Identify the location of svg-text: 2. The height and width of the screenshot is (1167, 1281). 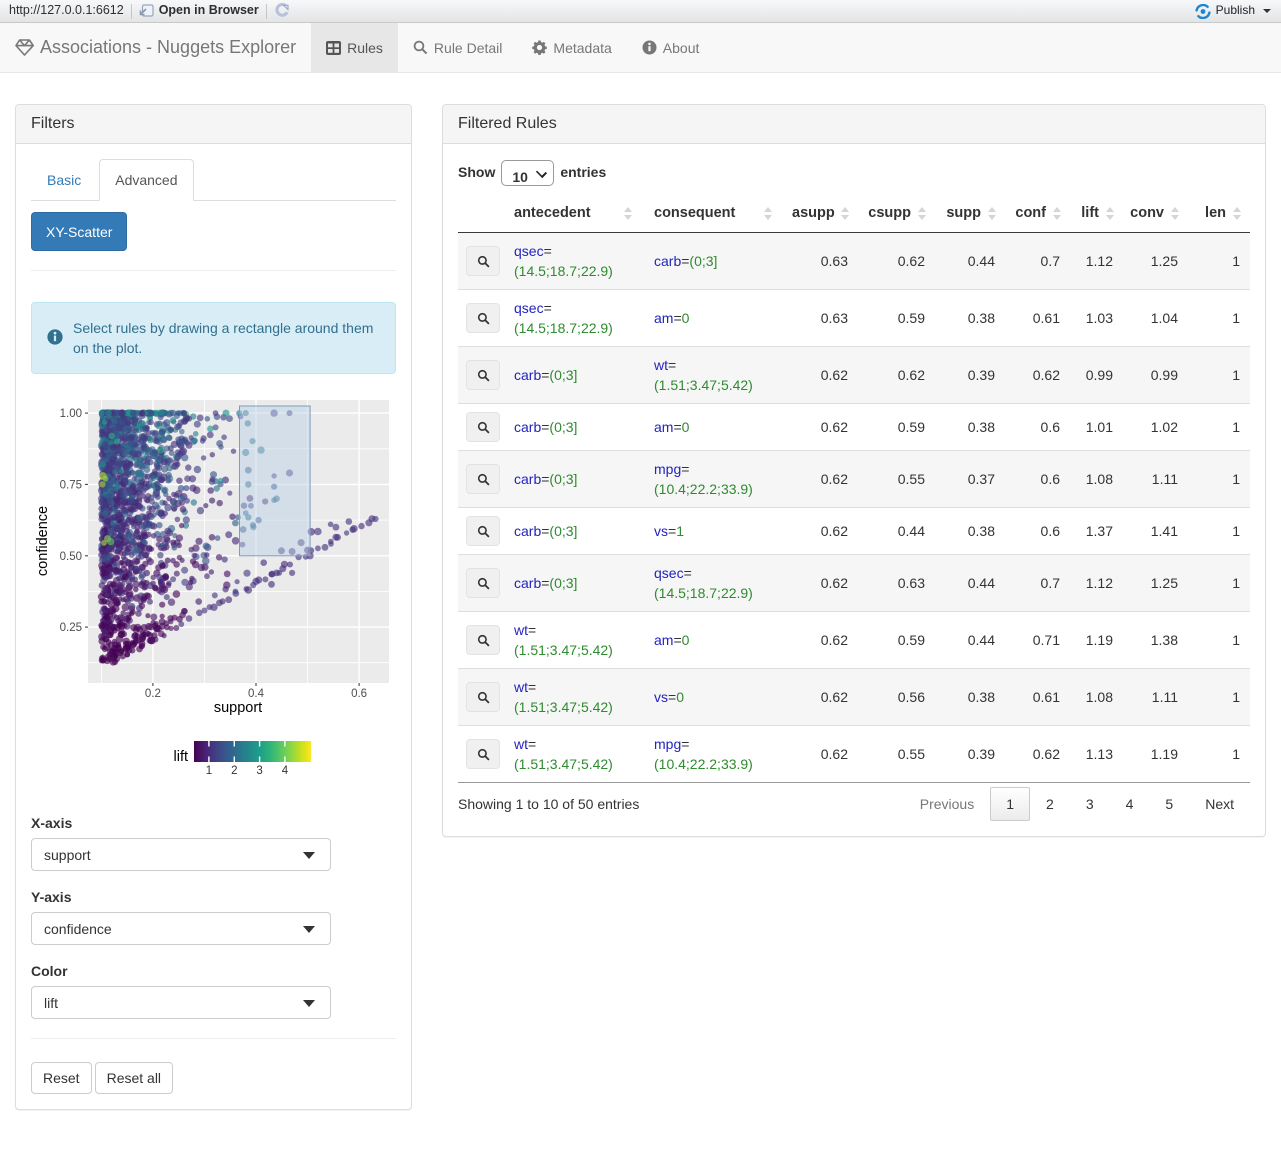
(234, 771).